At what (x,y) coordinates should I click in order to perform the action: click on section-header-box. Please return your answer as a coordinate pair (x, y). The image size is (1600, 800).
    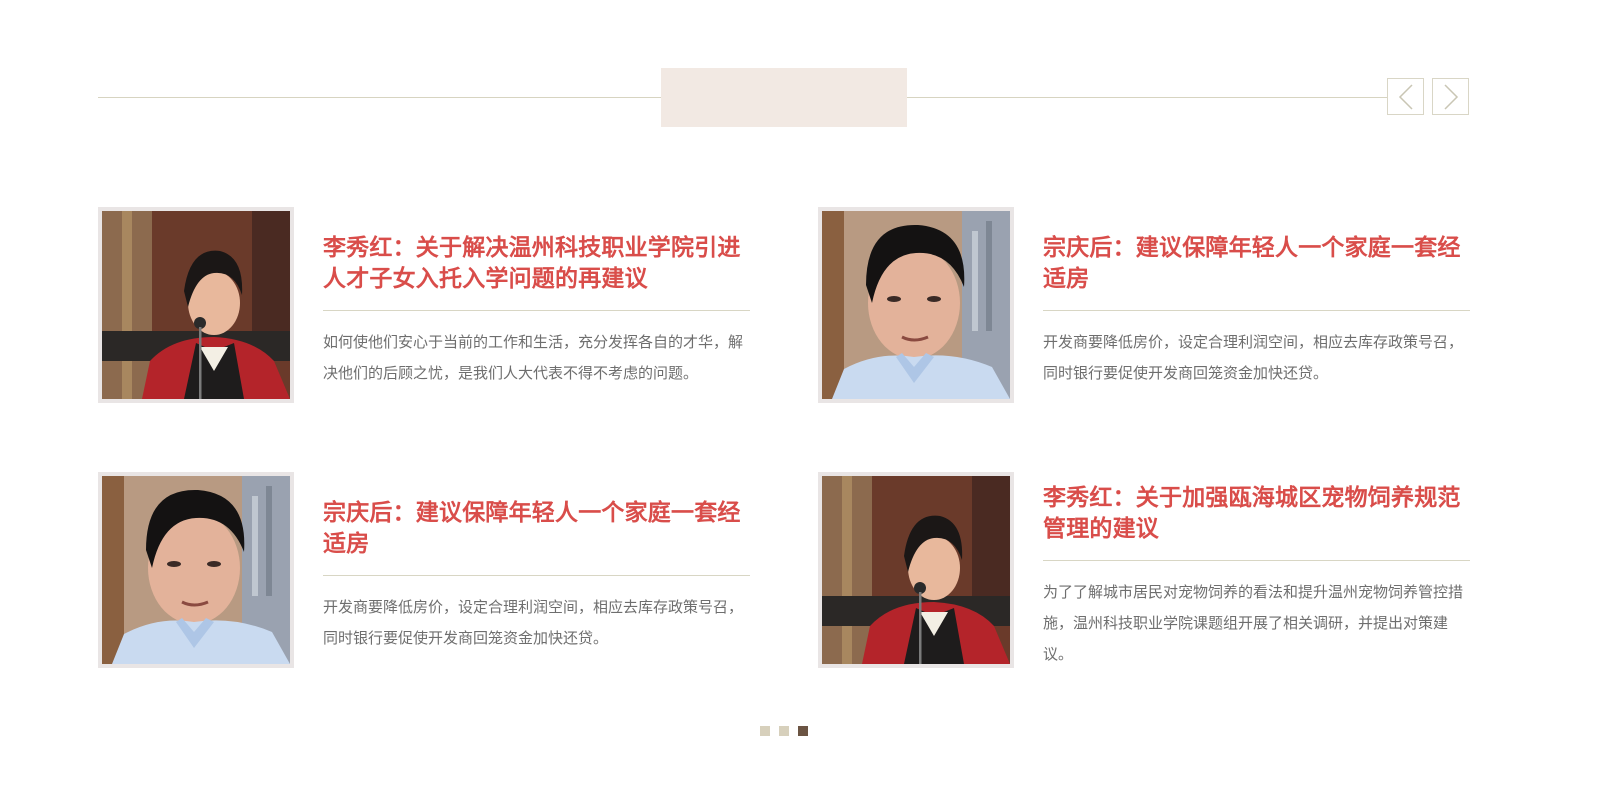
    Looking at the image, I should click on (784, 97).